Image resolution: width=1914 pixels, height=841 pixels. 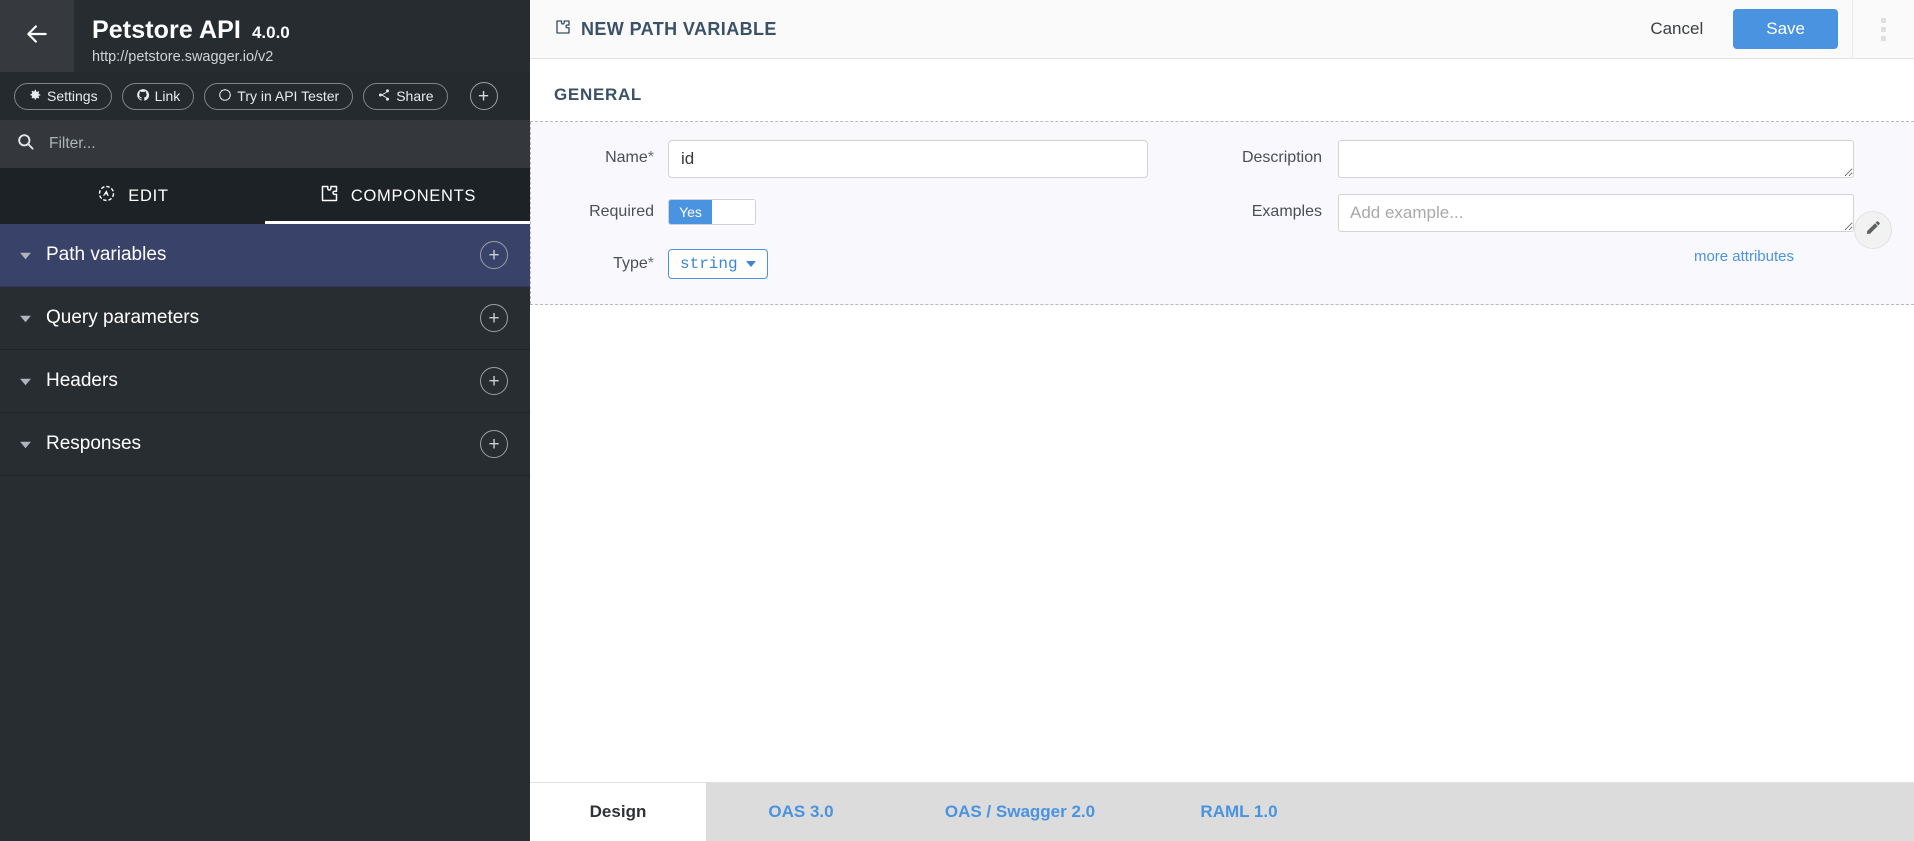 I want to click on filter-bar, so click(x=265, y=144).